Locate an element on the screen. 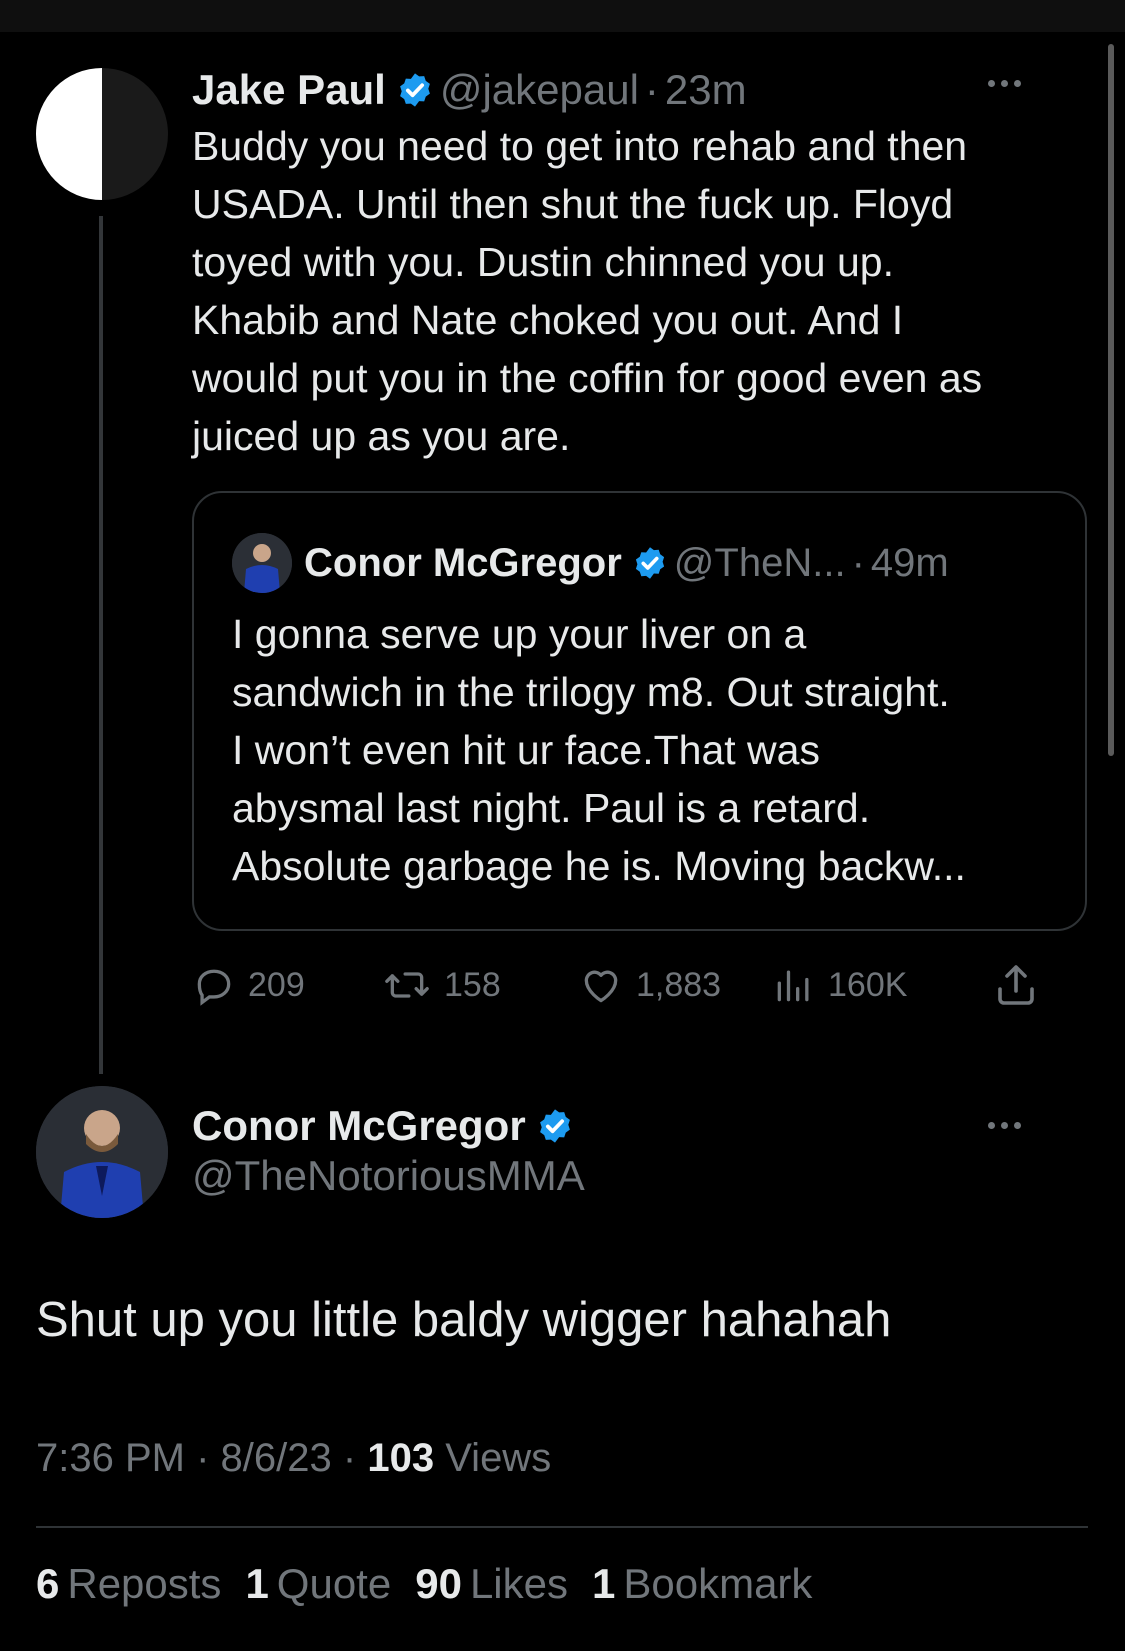 This screenshot has height=1651, width=1125. main-handle: @TheNotoriousMMA is located at coordinates (388, 1176).